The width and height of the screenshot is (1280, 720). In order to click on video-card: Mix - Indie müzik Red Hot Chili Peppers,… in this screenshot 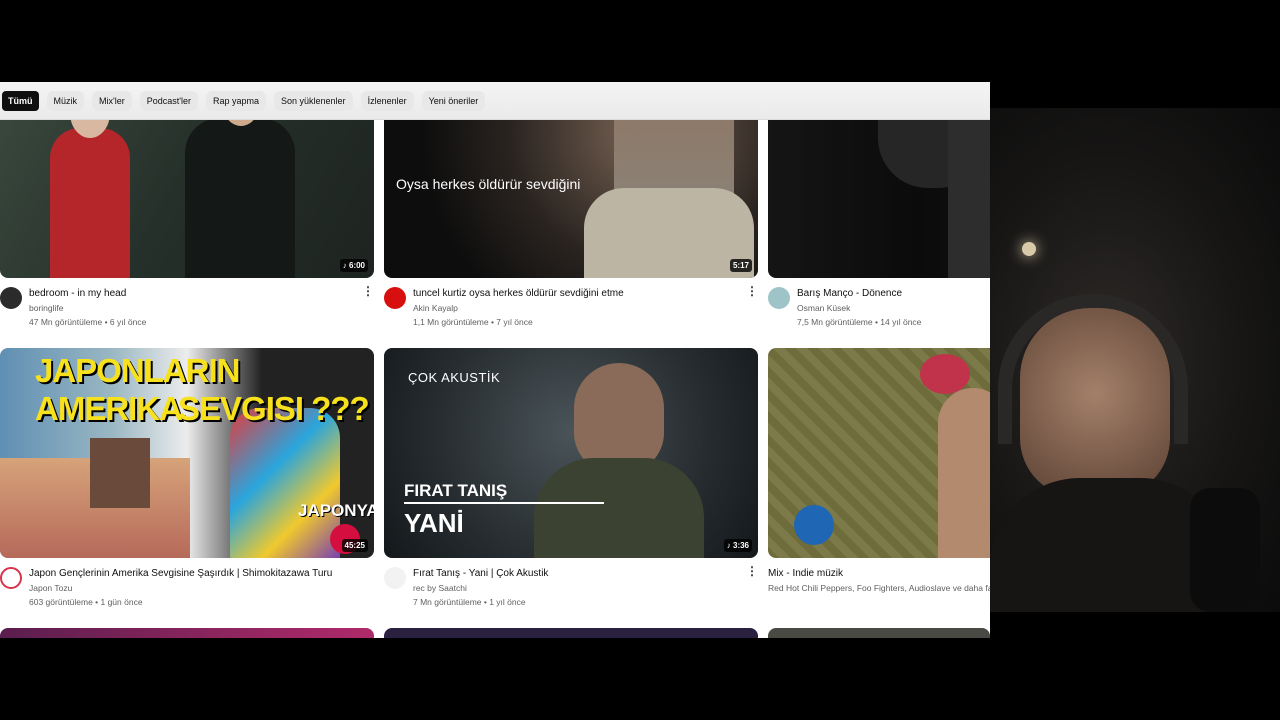, I will do `click(879, 481)`.